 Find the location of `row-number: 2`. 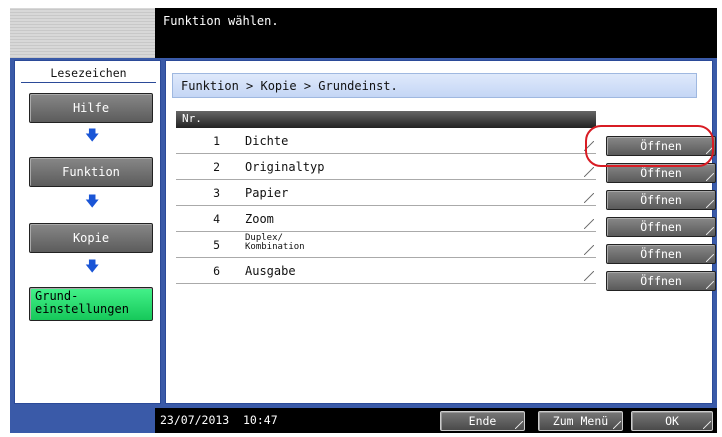

row-number: 2 is located at coordinates (216, 167).